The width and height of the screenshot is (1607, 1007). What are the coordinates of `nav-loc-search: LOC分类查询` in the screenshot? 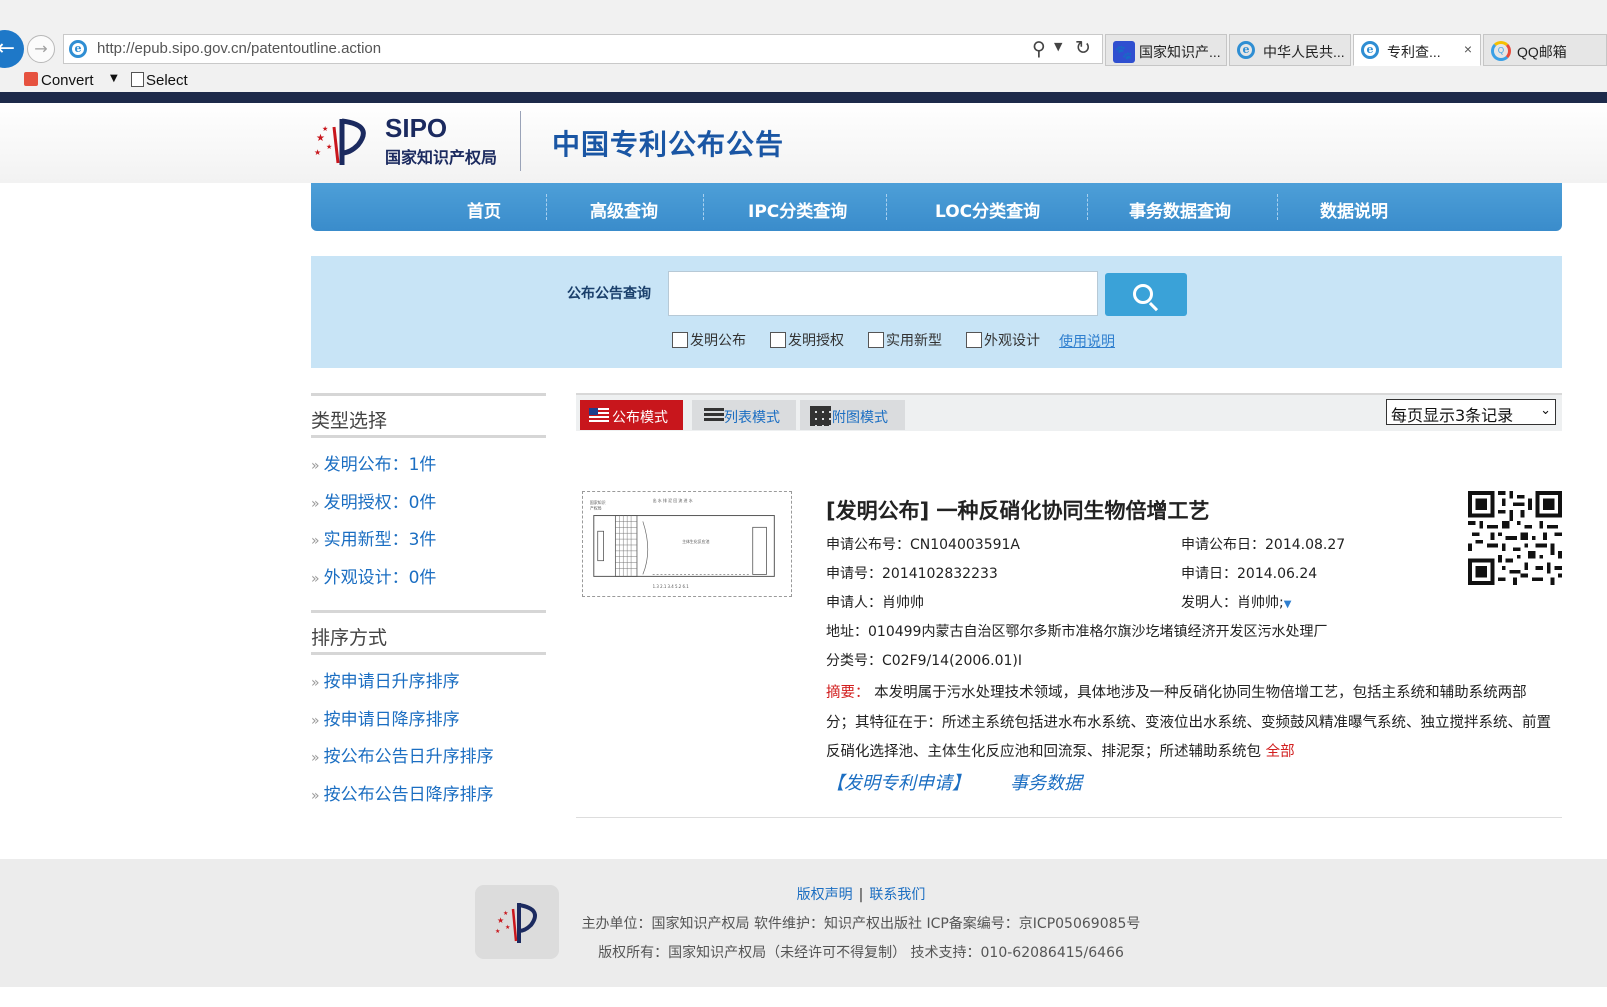 It's located at (987, 209).